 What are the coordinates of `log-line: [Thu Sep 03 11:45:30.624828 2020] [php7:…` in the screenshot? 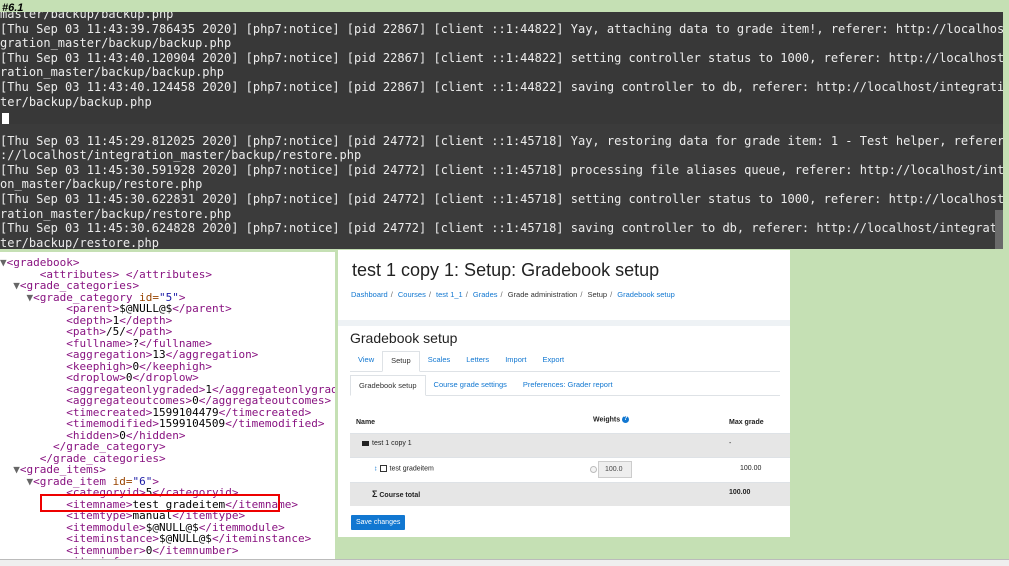 It's located at (501, 228).